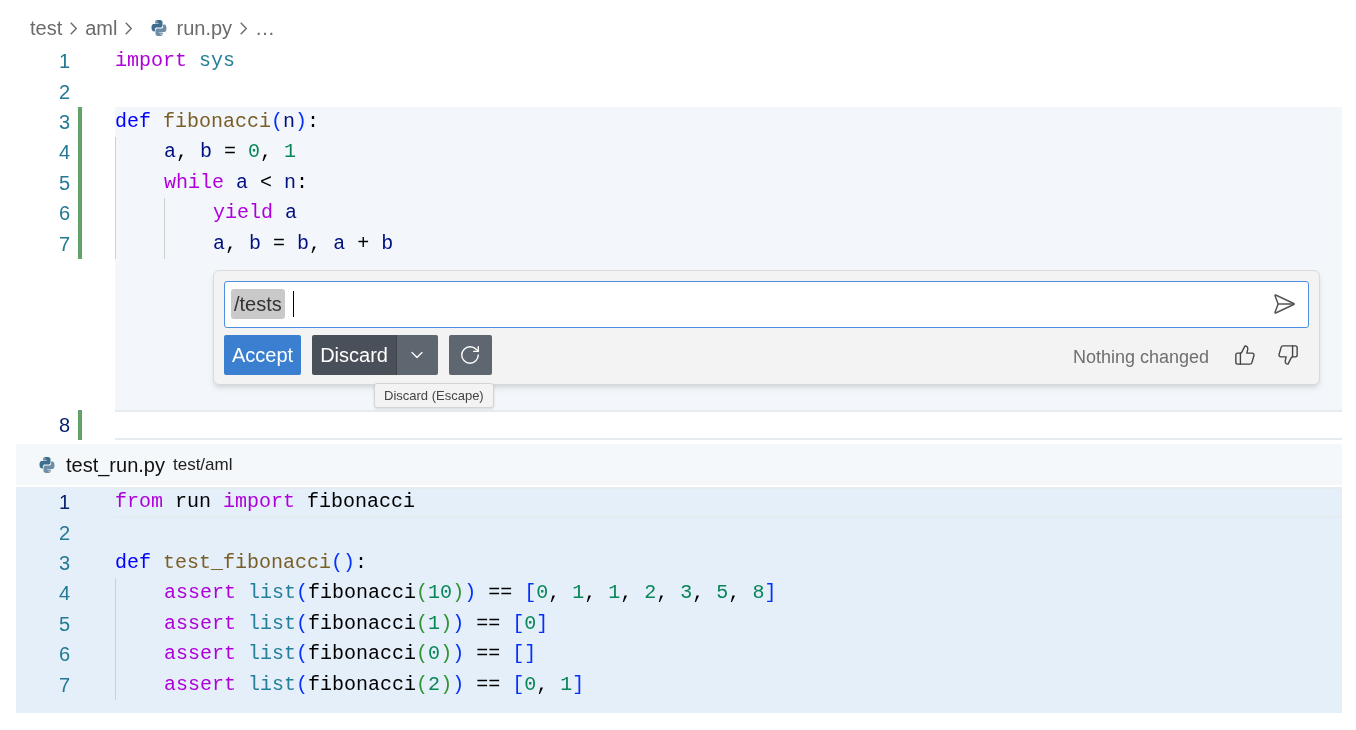 The image size is (1356, 730). Describe the element at coordinates (434, 395) in the screenshot. I see `tooltip: Discard (Escape)` at that location.